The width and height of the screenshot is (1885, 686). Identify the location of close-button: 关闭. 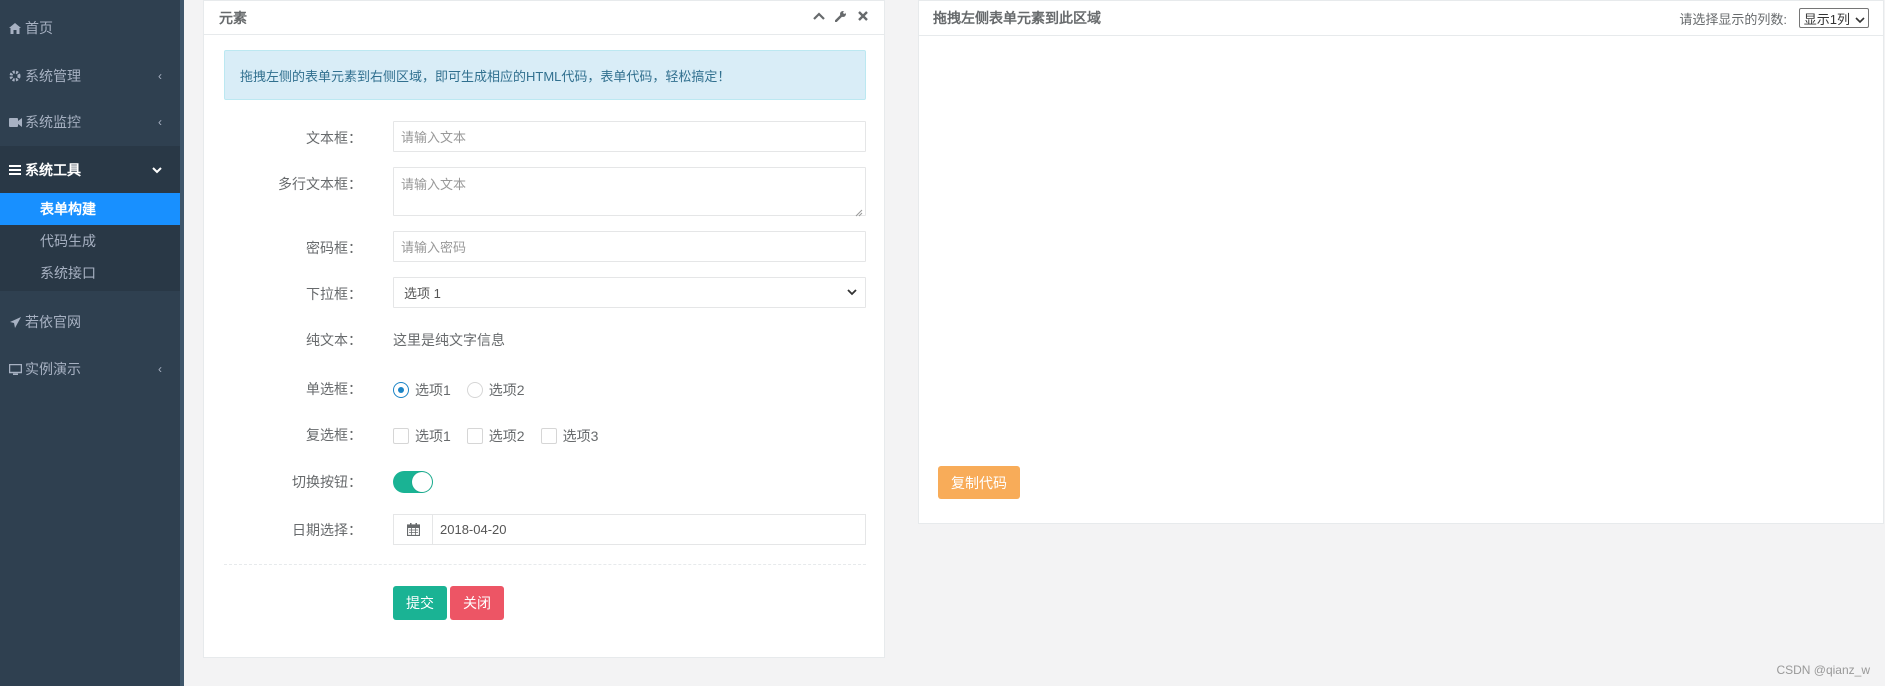
(477, 603).